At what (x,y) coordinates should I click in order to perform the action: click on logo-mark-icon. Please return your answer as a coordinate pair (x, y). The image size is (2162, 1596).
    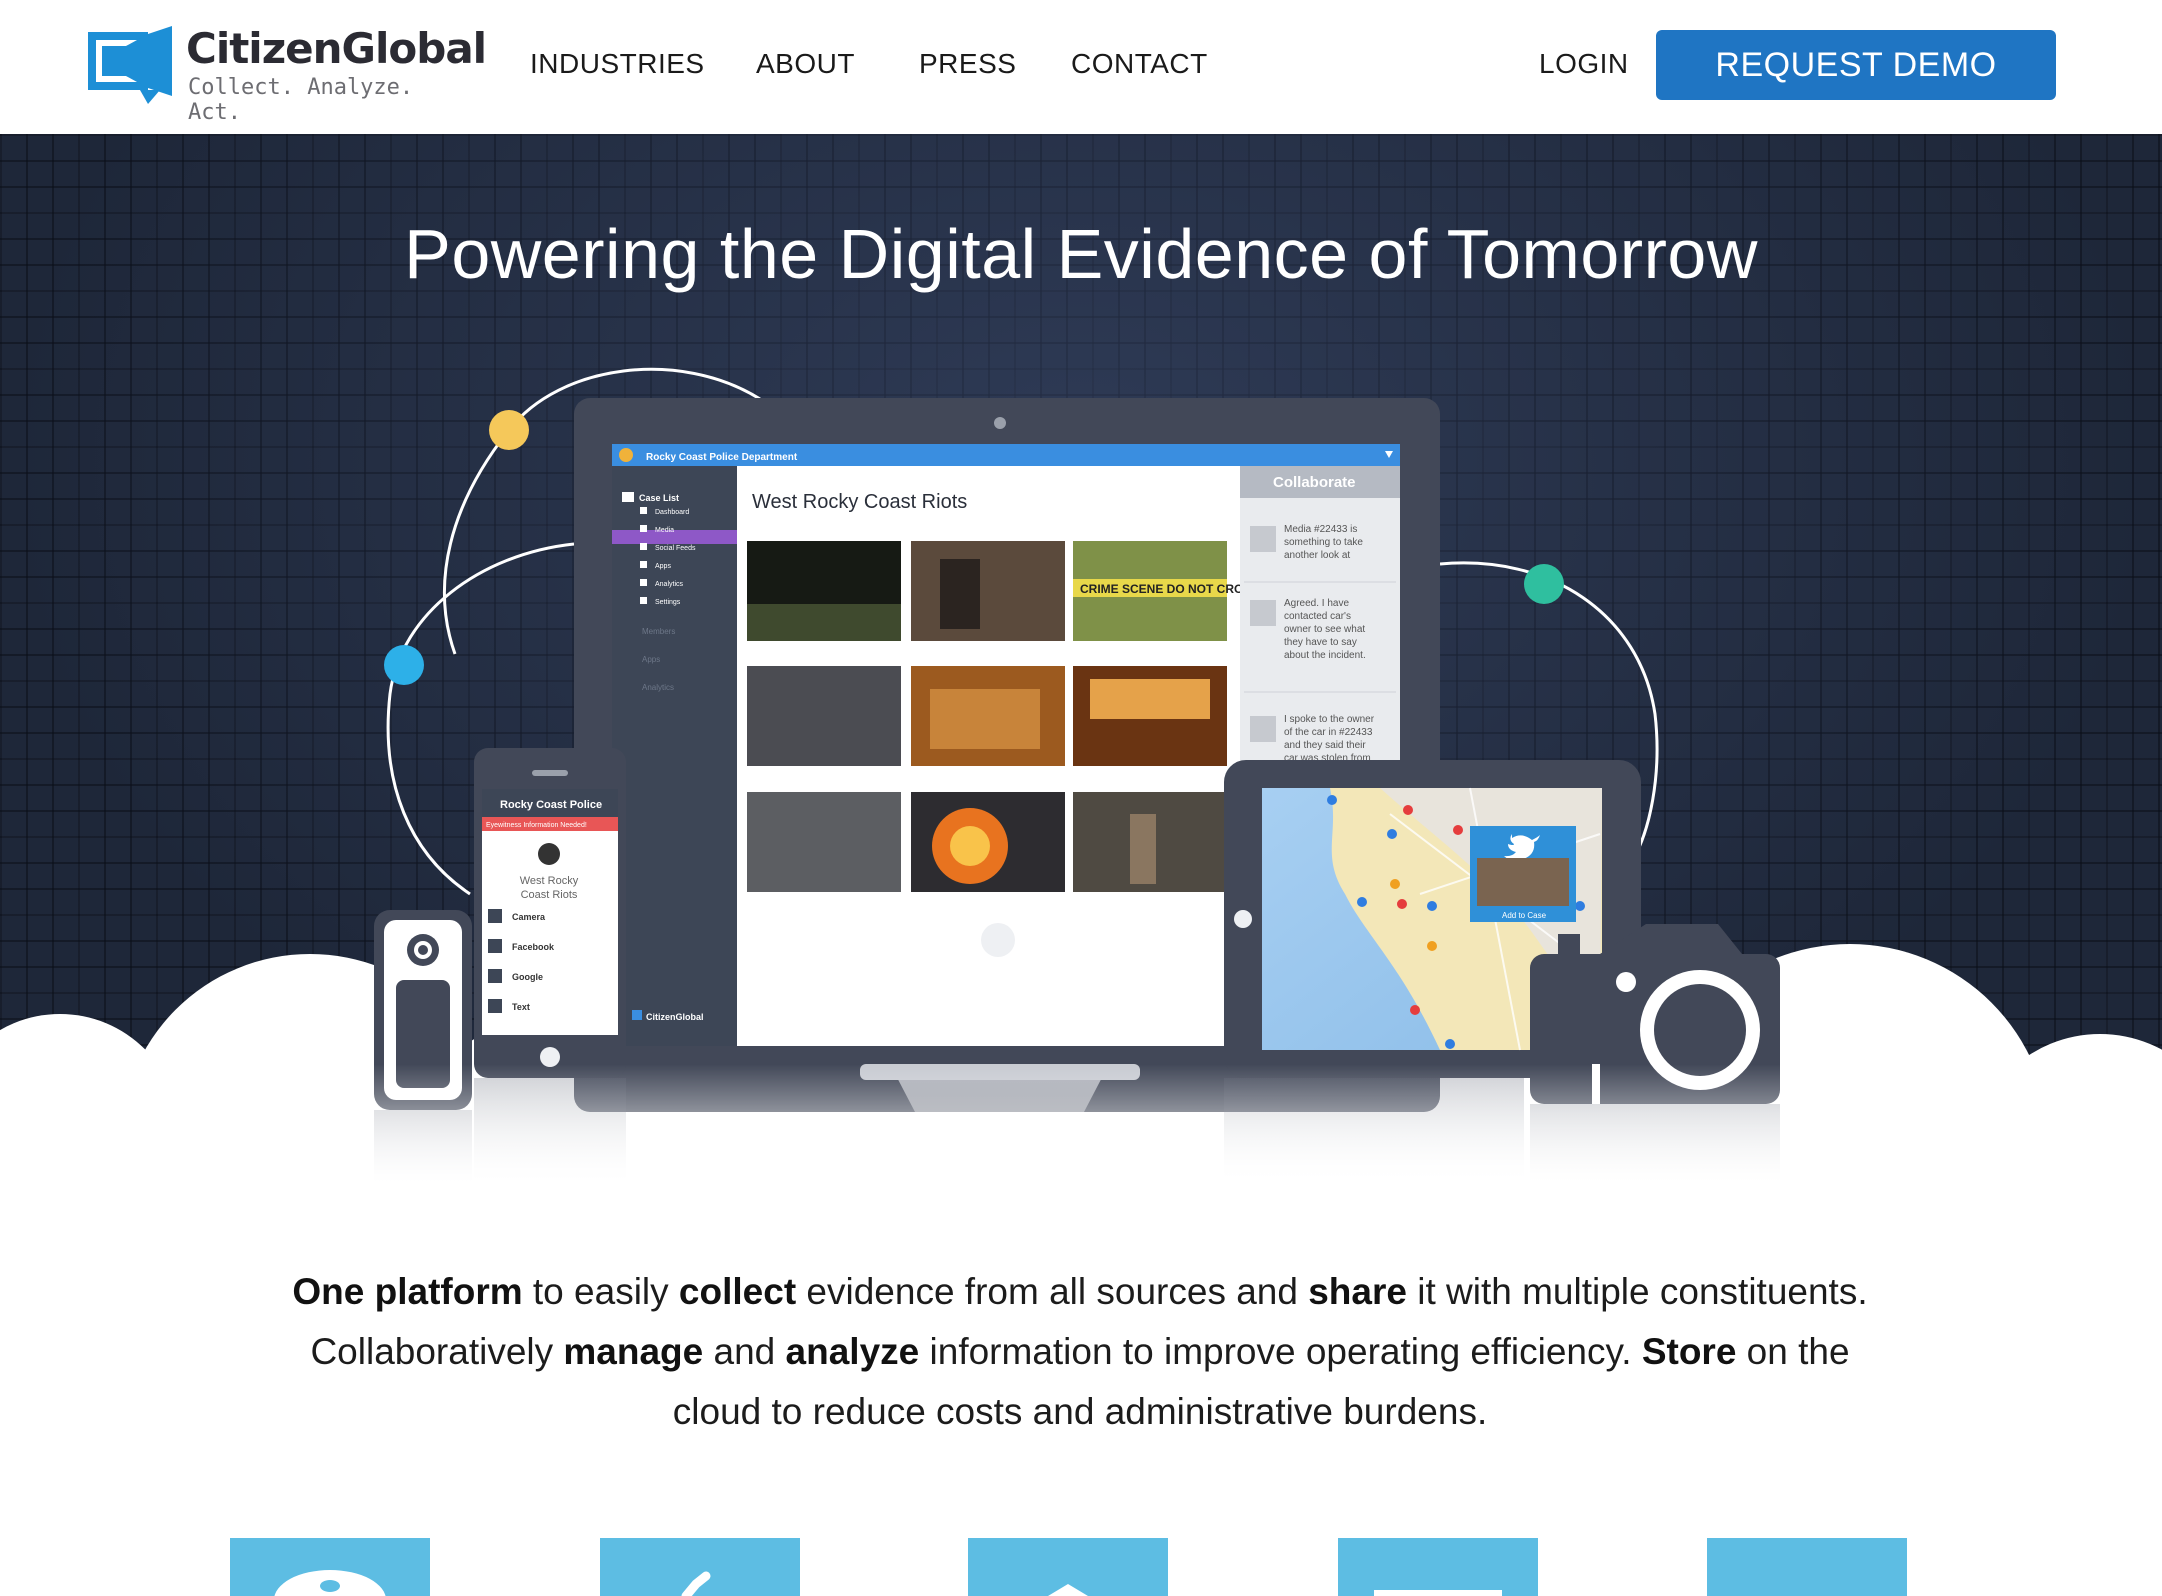
    Looking at the image, I should click on (130, 65).